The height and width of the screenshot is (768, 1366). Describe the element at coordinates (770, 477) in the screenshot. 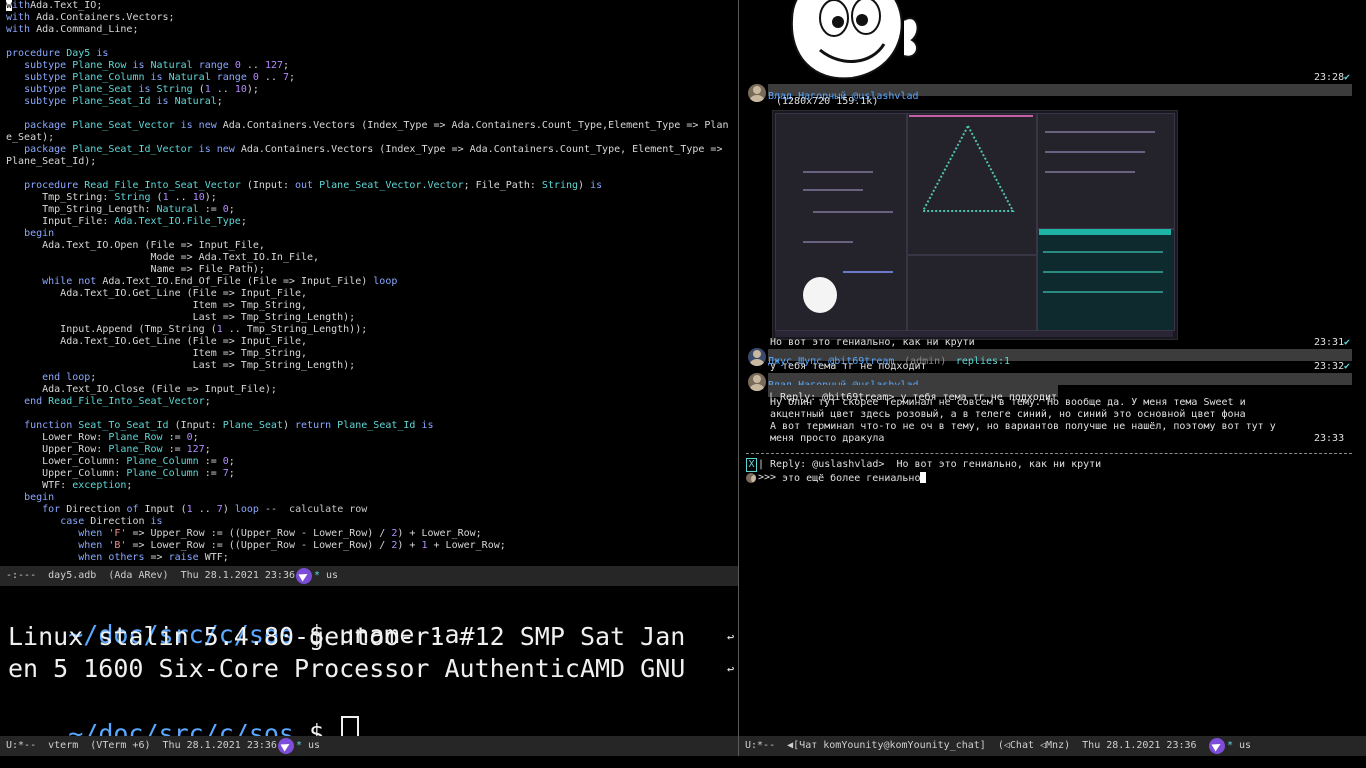

I see `input-prompt: >>>` at that location.